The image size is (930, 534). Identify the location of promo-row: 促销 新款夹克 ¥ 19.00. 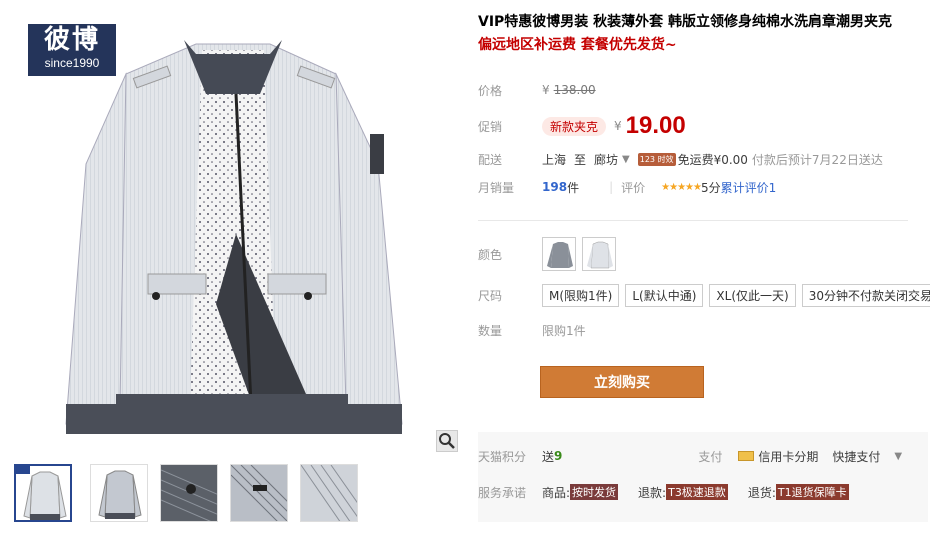
(582, 126).